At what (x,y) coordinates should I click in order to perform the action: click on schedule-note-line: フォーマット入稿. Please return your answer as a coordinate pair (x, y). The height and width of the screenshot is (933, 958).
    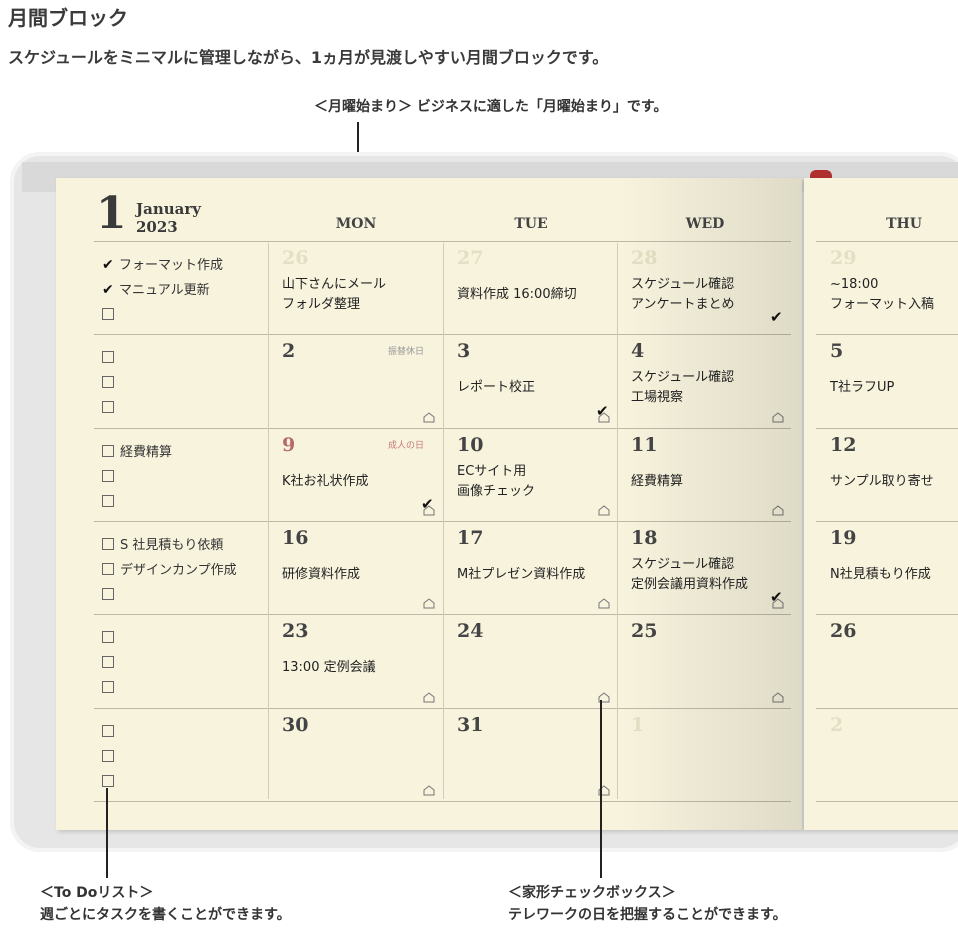
    Looking at the image, I should click on (882, 304).